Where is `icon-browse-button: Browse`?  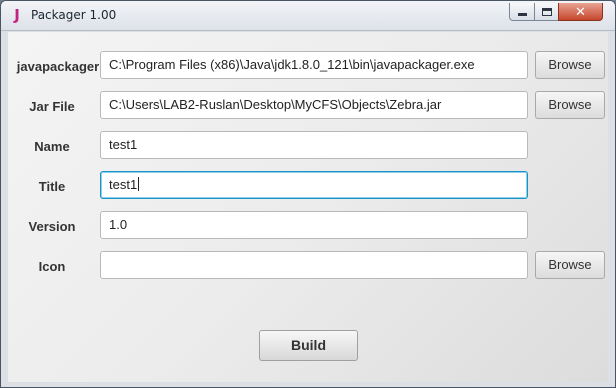 icon-browse-button: Browse is located at coordinates (570, 265).